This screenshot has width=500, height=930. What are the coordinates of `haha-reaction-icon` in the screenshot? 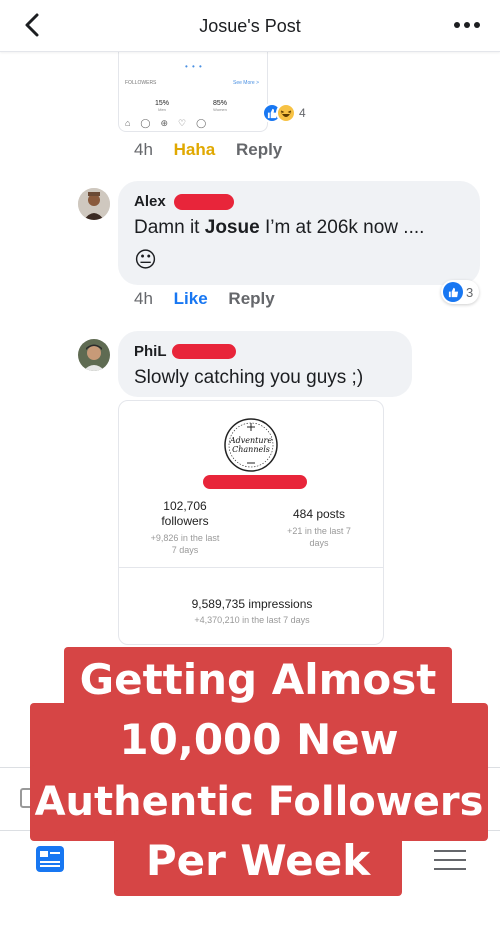 It's located at (286, 113).